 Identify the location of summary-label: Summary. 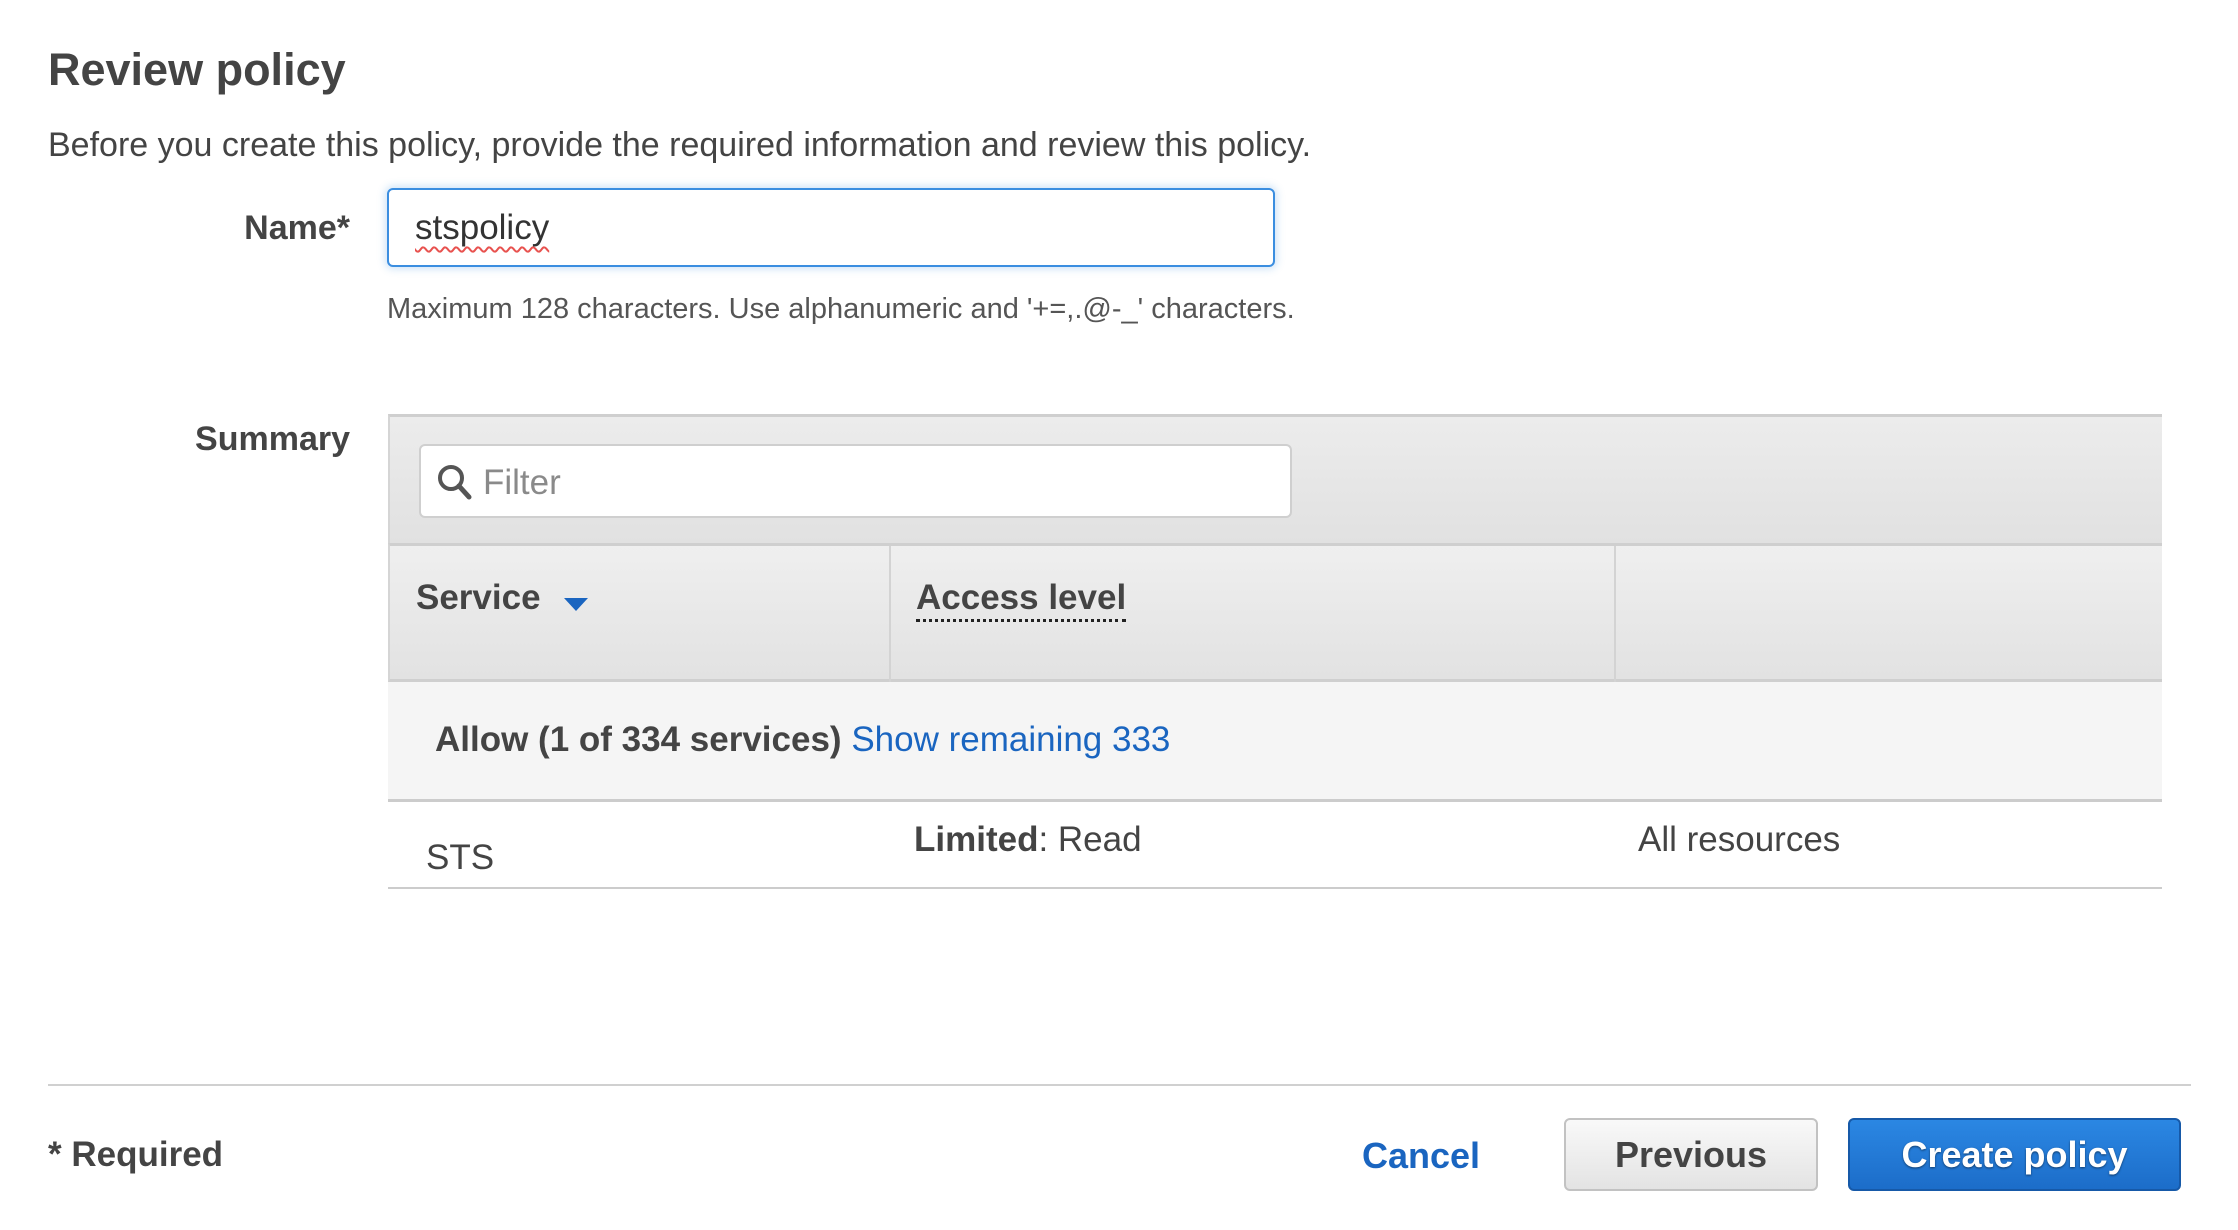
(272, 439).